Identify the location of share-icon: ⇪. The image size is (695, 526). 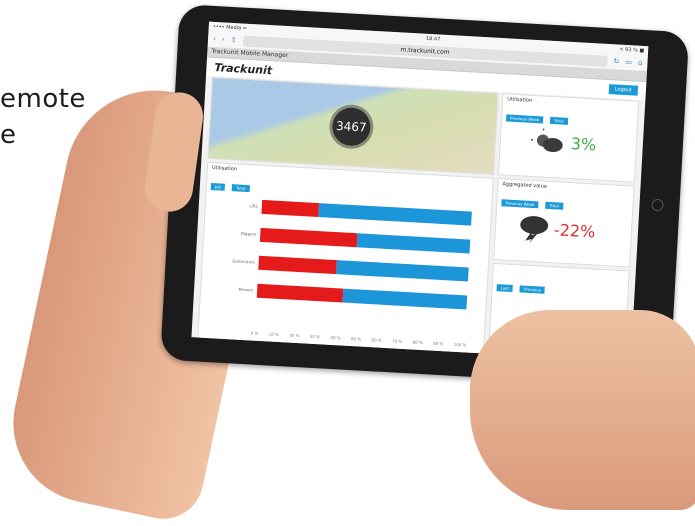
(233, 40).